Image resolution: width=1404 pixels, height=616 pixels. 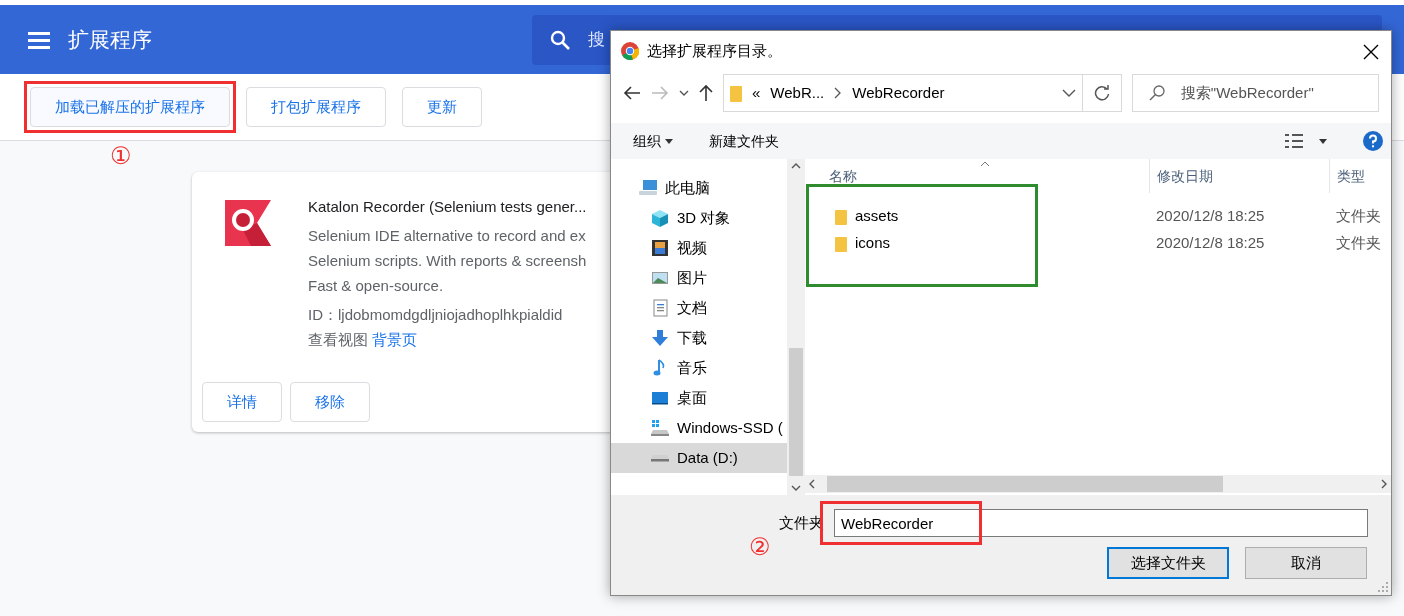 What do you see at coordinates (1306, 141) in the screenshot?
I see `view-button` at bounding box center [1306, 141].